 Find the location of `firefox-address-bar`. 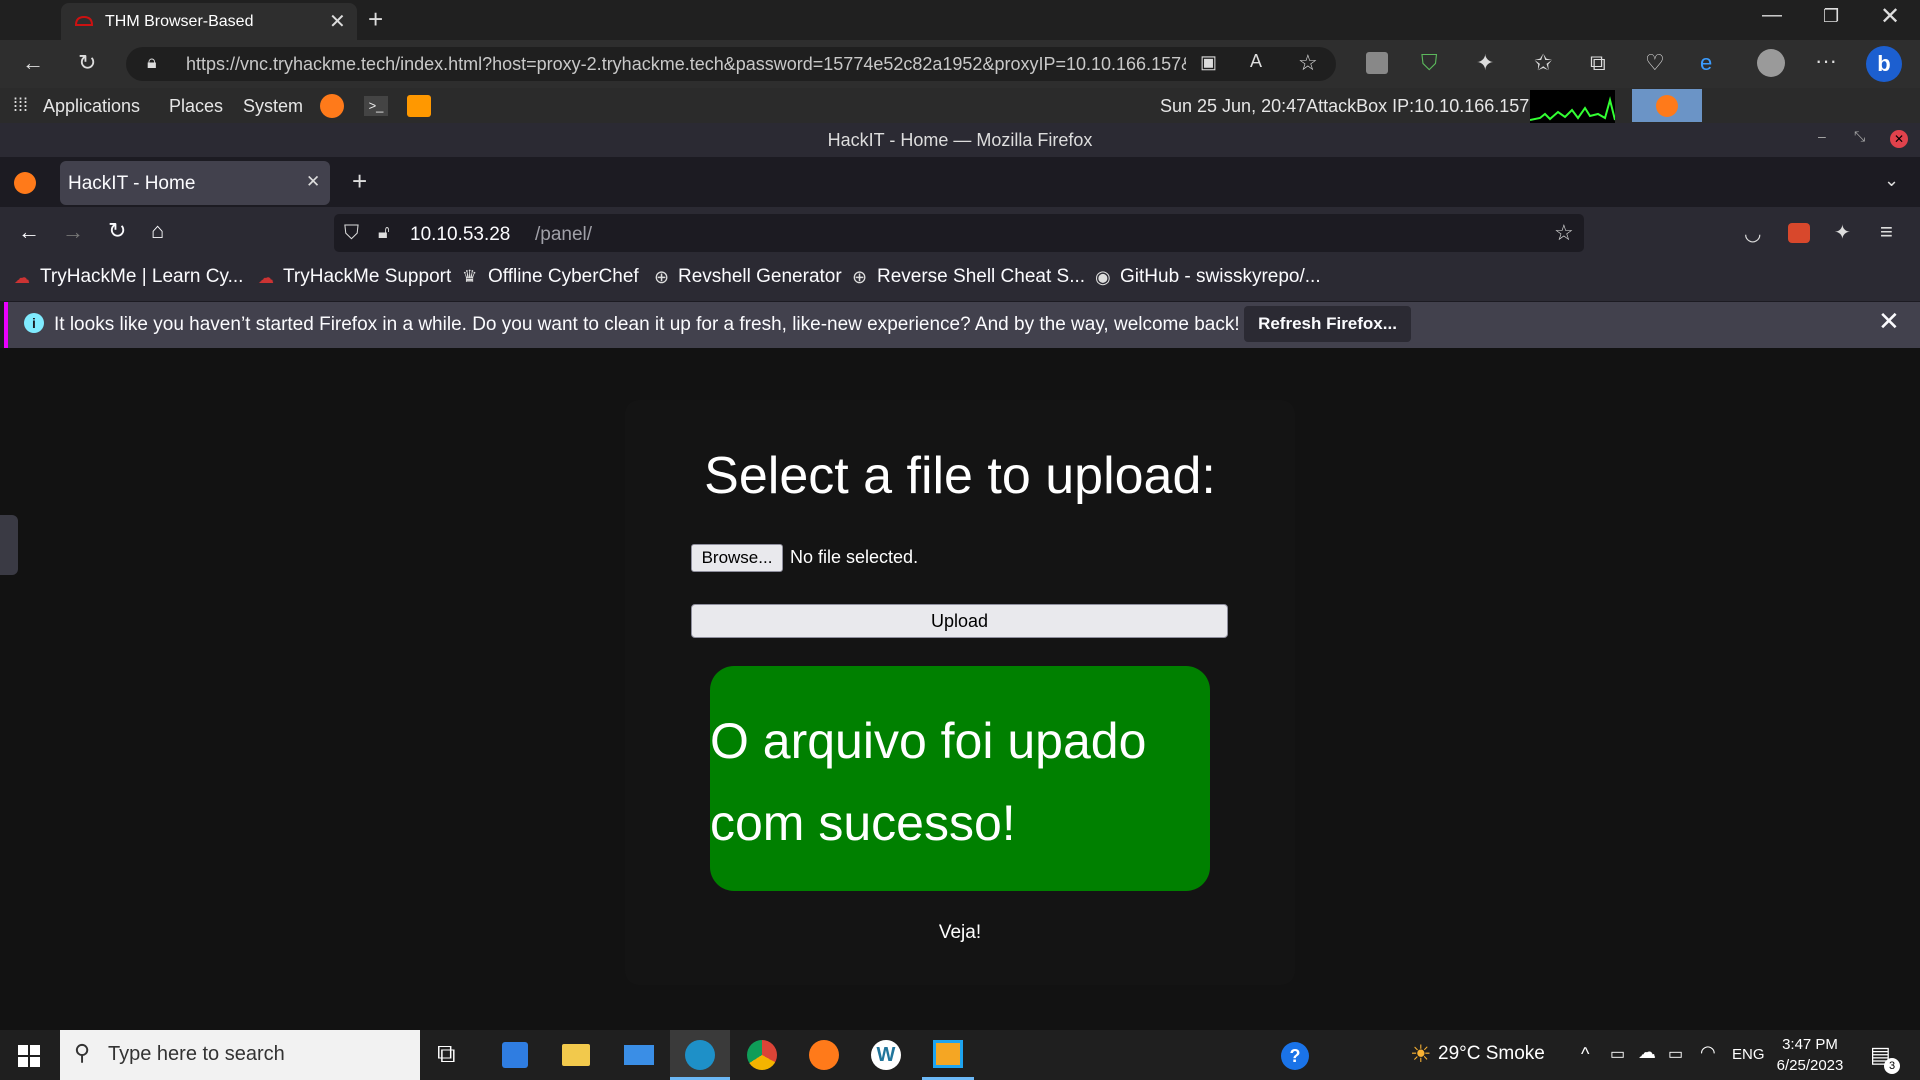

firefox-address-bar is located at coordinates (959, 233).